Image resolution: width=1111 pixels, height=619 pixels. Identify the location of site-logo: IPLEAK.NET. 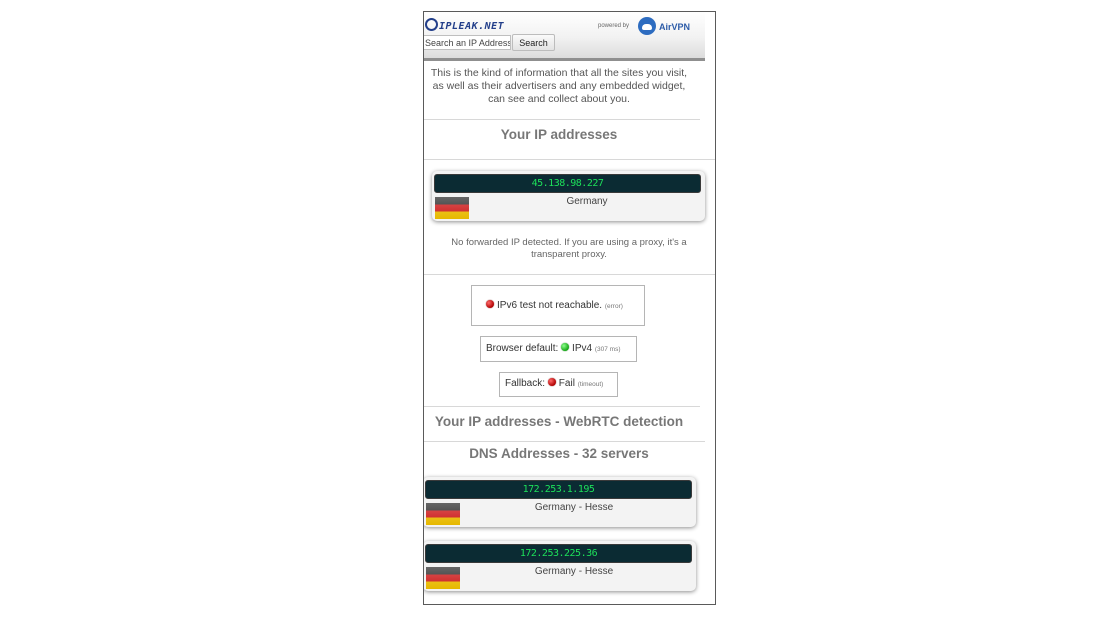
(464, 25).